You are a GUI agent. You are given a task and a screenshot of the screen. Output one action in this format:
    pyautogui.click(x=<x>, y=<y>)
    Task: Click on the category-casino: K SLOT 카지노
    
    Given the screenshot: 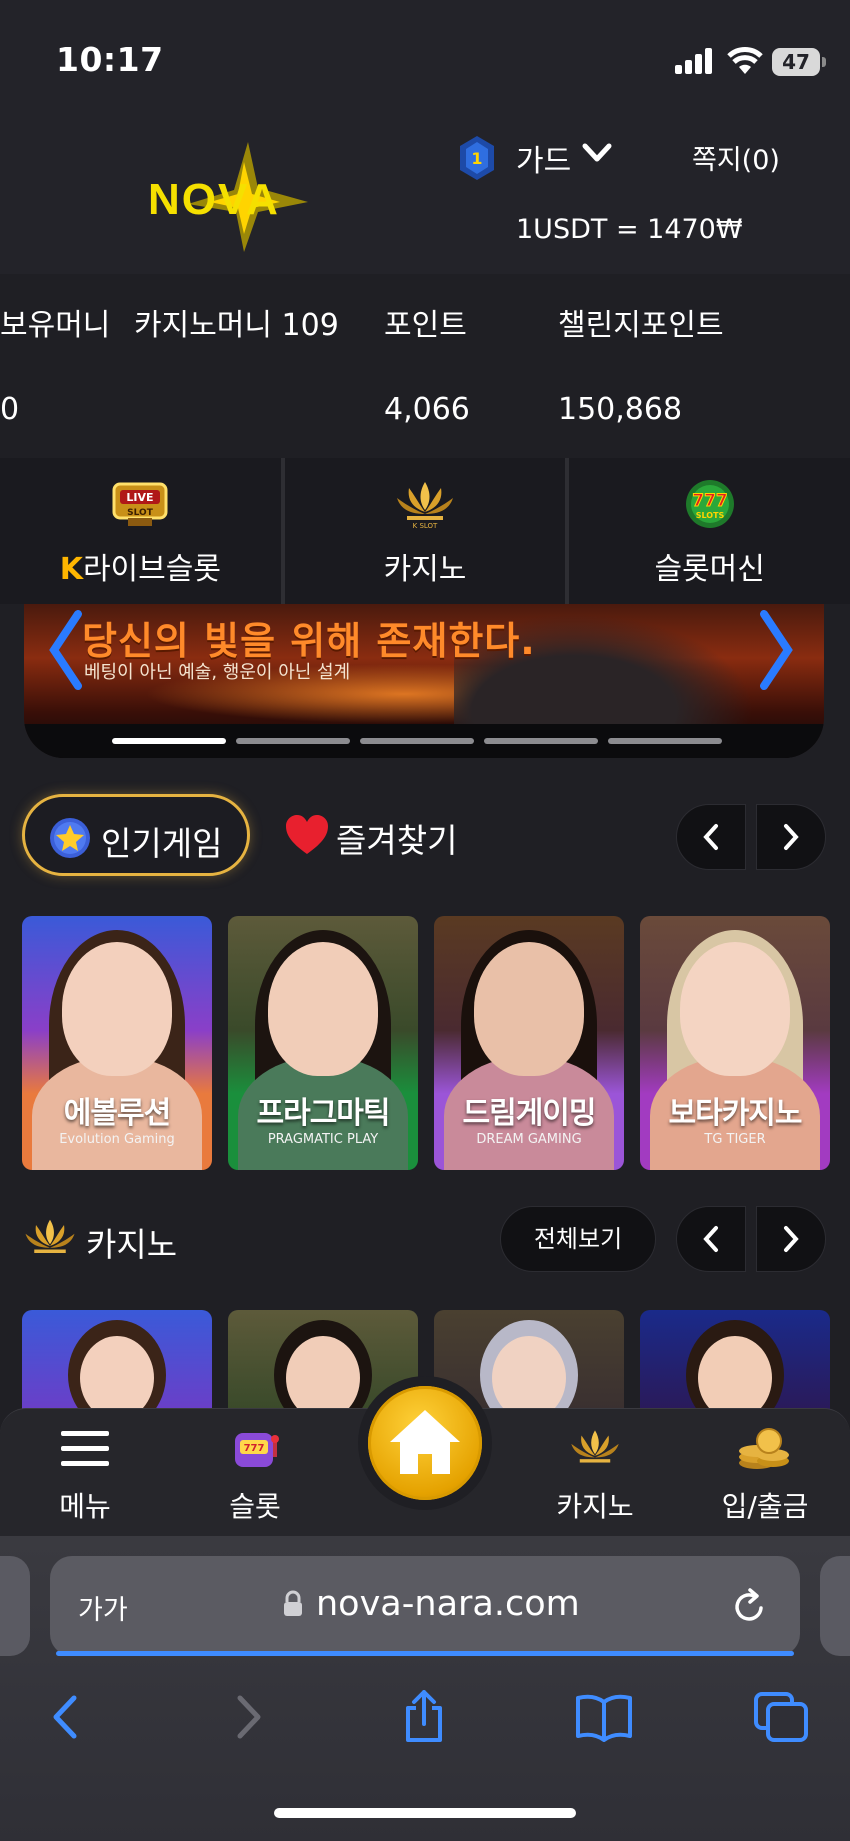 What is the action you would take?
    pyautogui.click(x=425, y=531)
    